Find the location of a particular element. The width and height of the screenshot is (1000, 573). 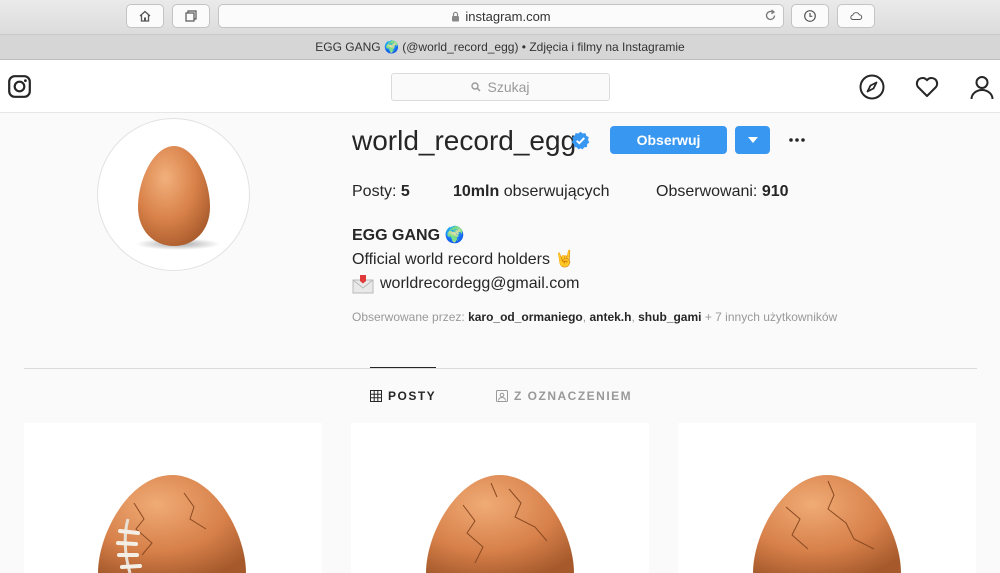

posts-value: 5 is located at coordinates (405, 191).